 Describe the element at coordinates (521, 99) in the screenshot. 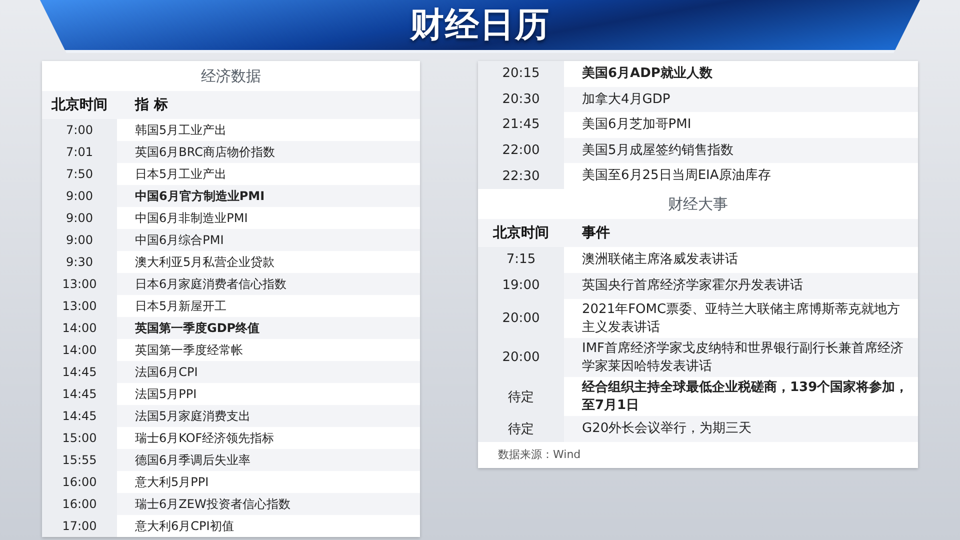

I see `time-cell: 20:30` at that location.